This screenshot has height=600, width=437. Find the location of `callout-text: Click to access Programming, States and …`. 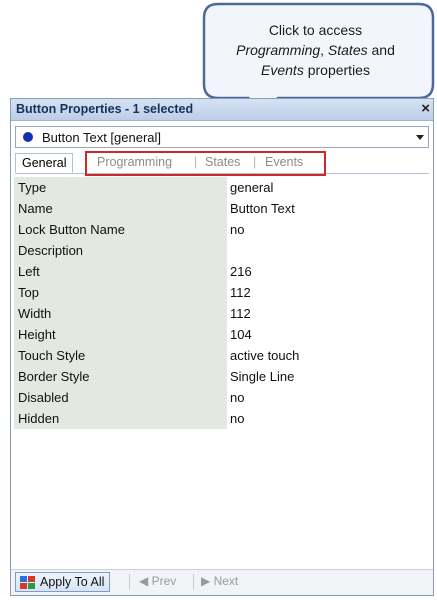

callout-text: Click to access Programming, States and … is located at coordinates (315, 50).